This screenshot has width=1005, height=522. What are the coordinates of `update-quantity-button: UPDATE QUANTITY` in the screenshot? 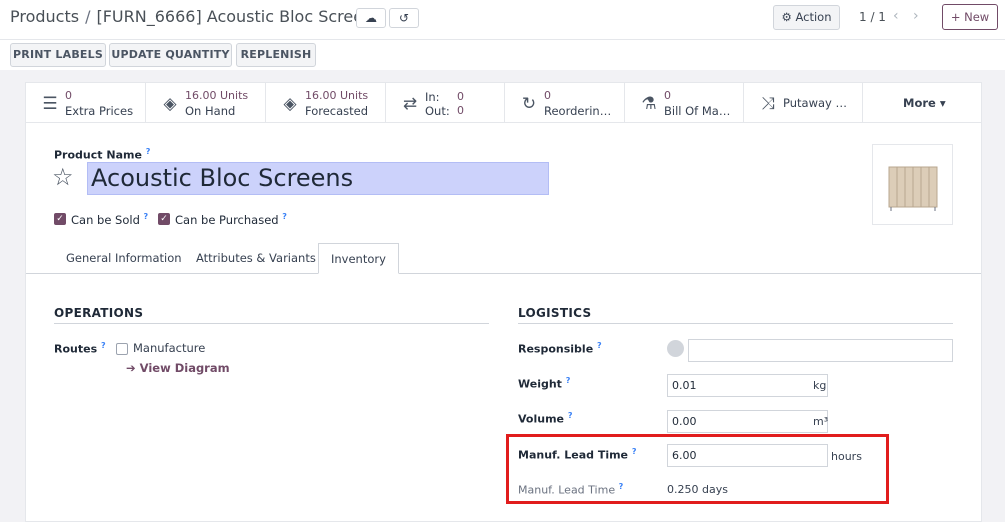 It's located at (170, 55).